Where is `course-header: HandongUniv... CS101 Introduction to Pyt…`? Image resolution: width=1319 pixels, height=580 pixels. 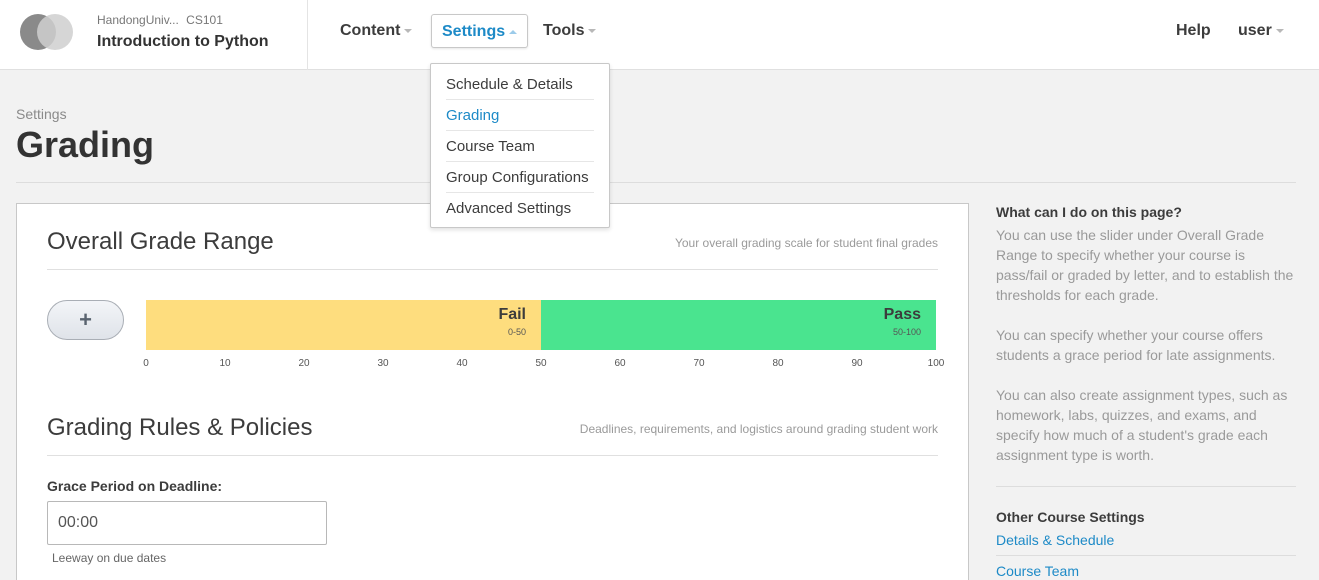 course-header: HandongUniv... CS101 Introduction to Pyt… is located at coordinates (659, 35).